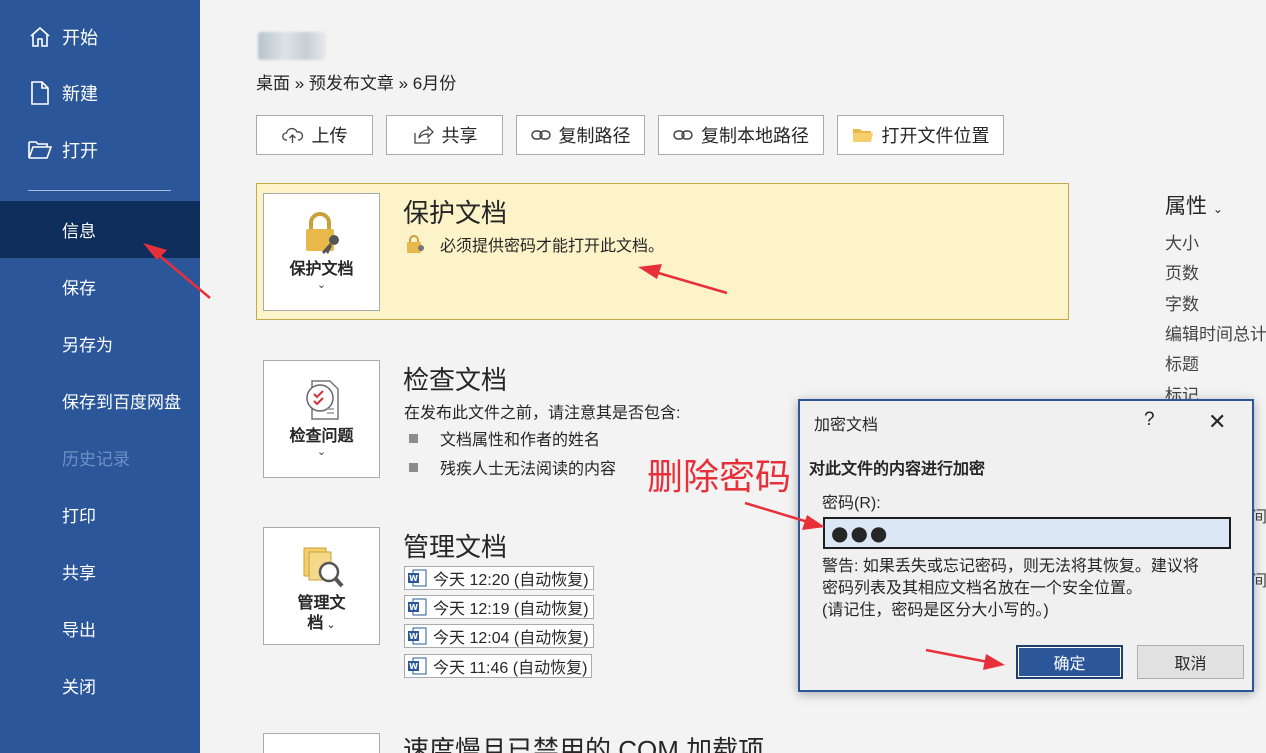 The width and height of the screenshot is (1266, 753). Describe the element at coordinates (552, 246) in the screenshot. I see `protect-message: 必须提供密码才能打开此文档。` at that location.